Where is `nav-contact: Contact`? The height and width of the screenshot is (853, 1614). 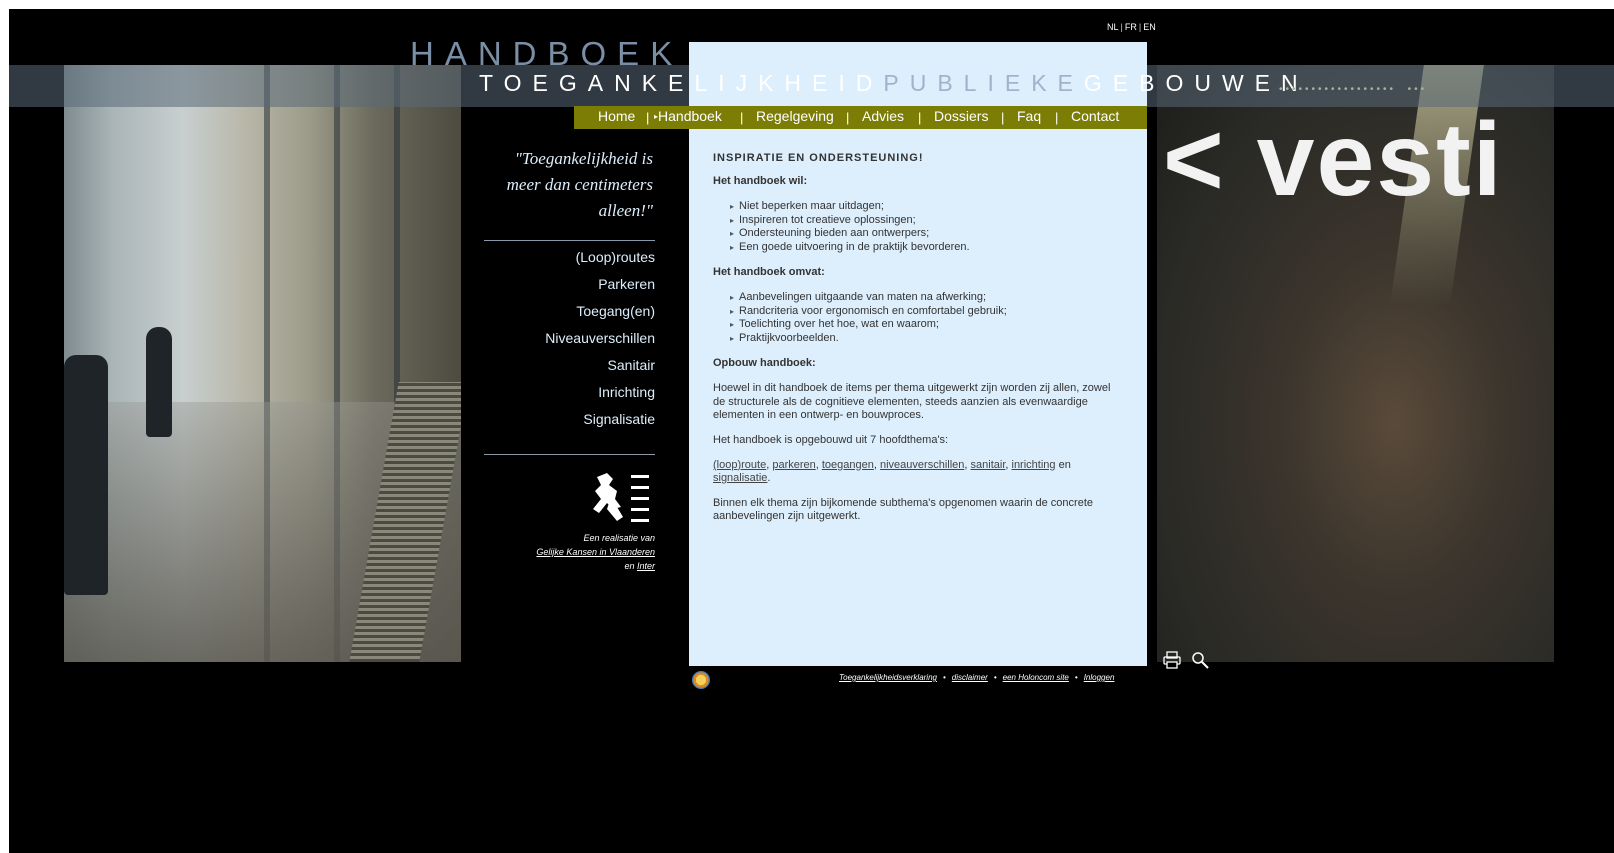 nav-contact: Contact is located at coordinates (1095, 116).